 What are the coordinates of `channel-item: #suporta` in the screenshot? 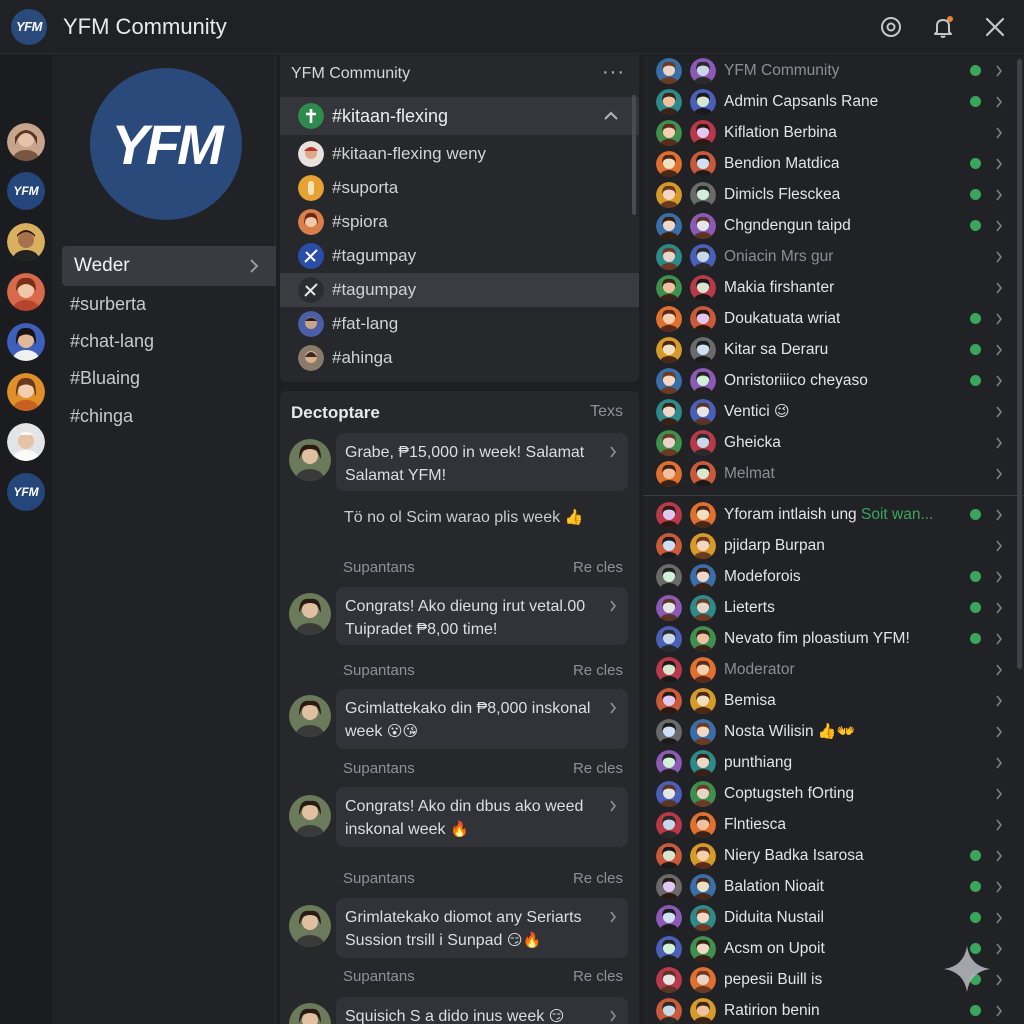 It's located at (459, 188).